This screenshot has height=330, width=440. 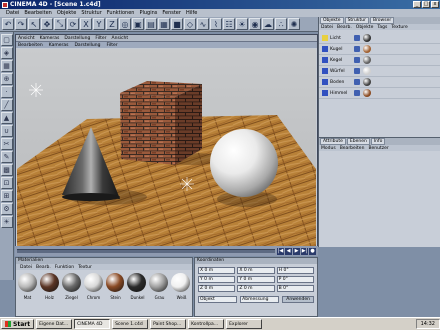 I want to click on object-menu-bearb: Bearb., so click(x=344, y=27).